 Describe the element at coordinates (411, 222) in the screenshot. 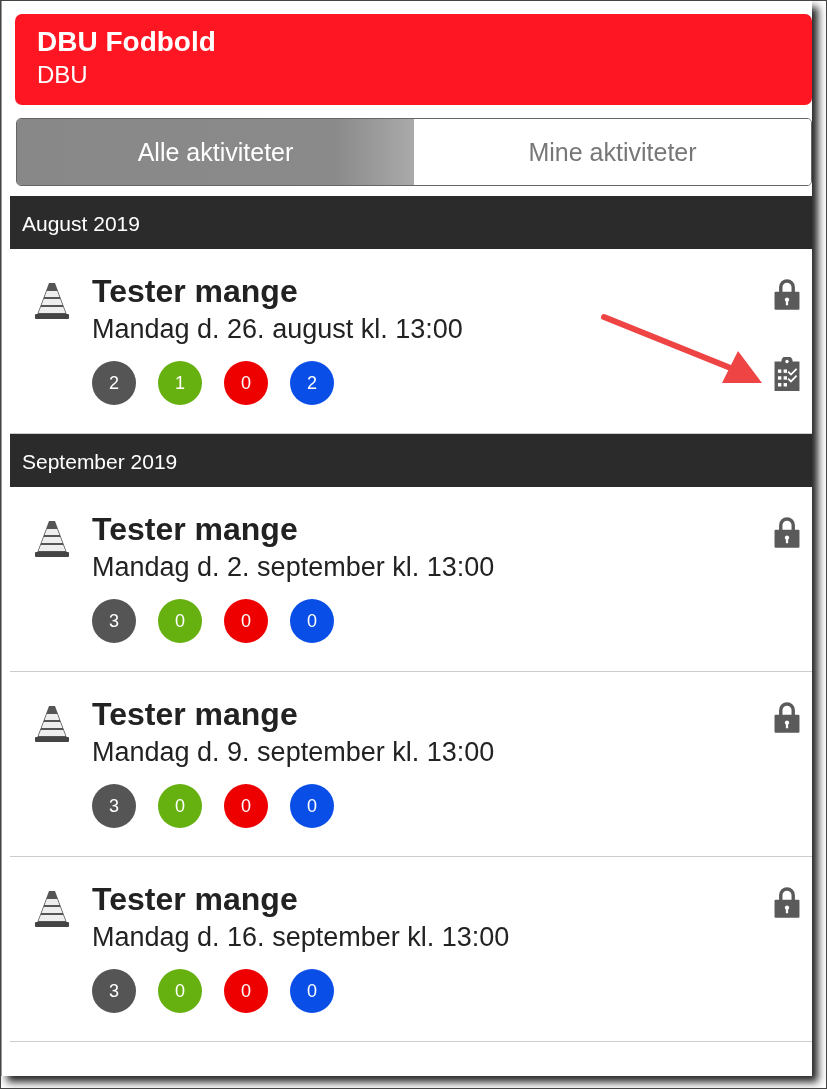

I see `month-header: August 2019` at that location.